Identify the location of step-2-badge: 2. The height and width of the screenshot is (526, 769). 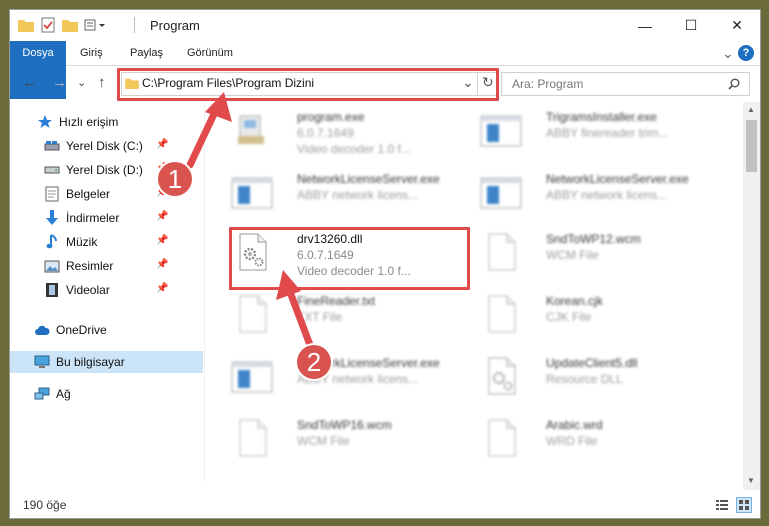
(314, 362).